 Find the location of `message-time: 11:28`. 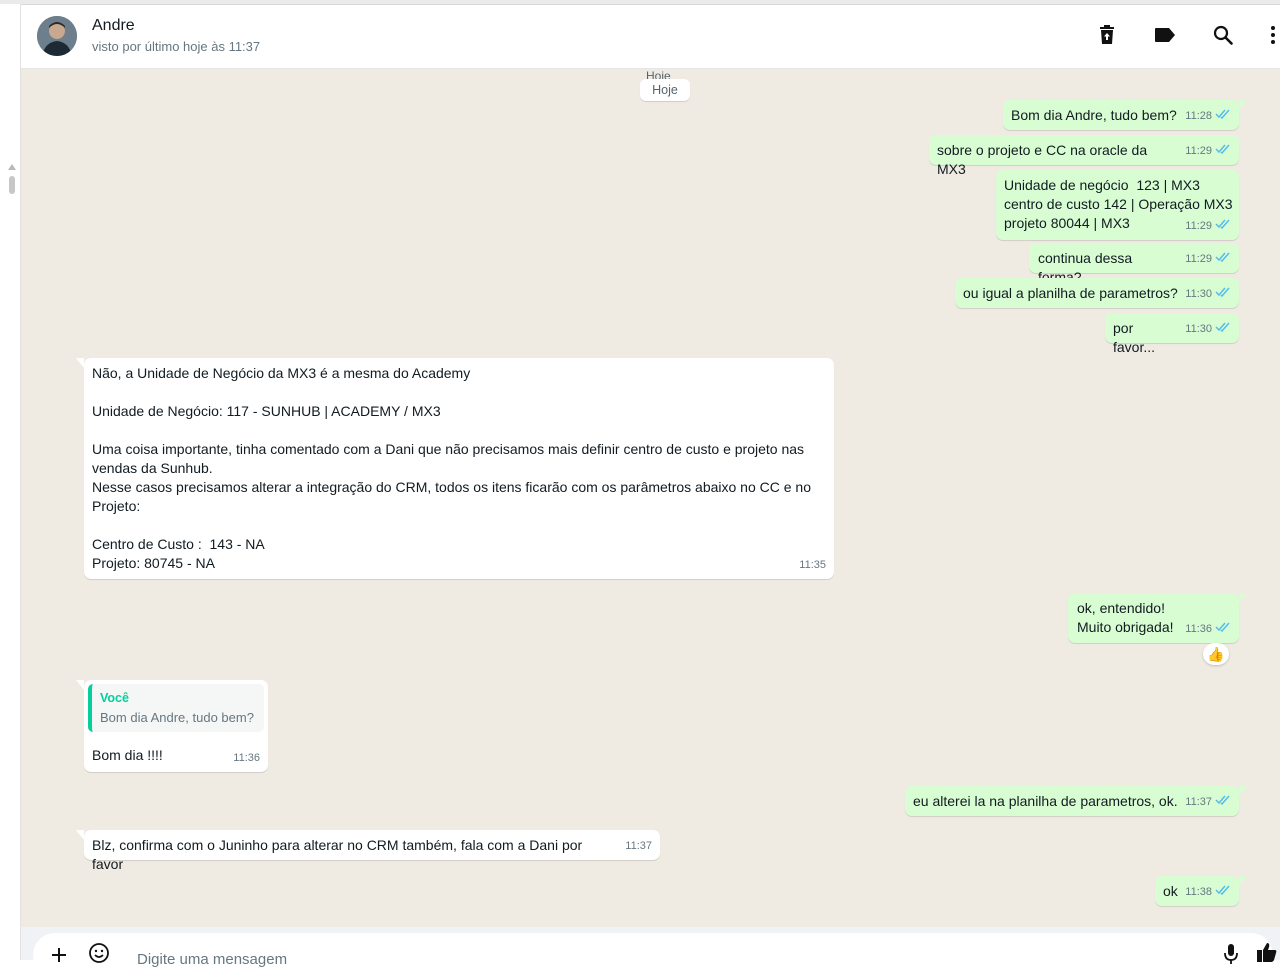

message-time: 11:28 is located at coordinates (1198, 116).